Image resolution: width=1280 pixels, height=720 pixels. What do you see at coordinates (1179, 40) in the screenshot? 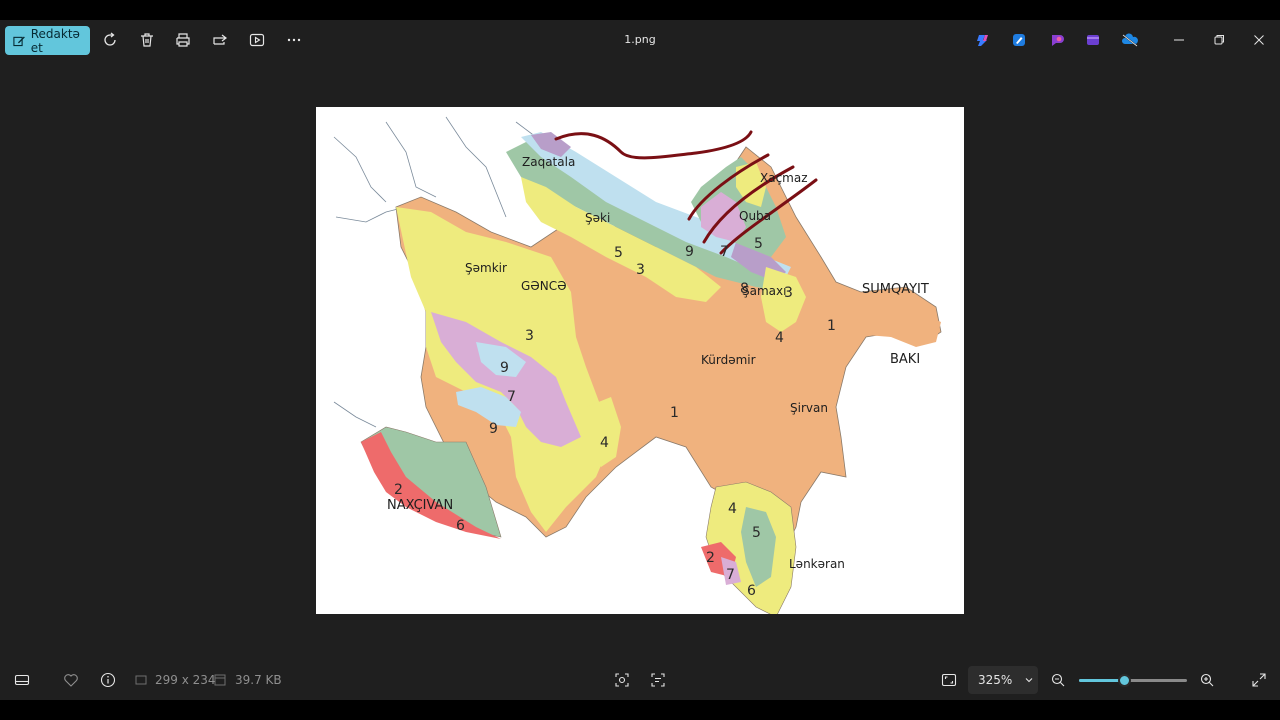
I see `minimize-icon` at bounding box center [1179, 40].